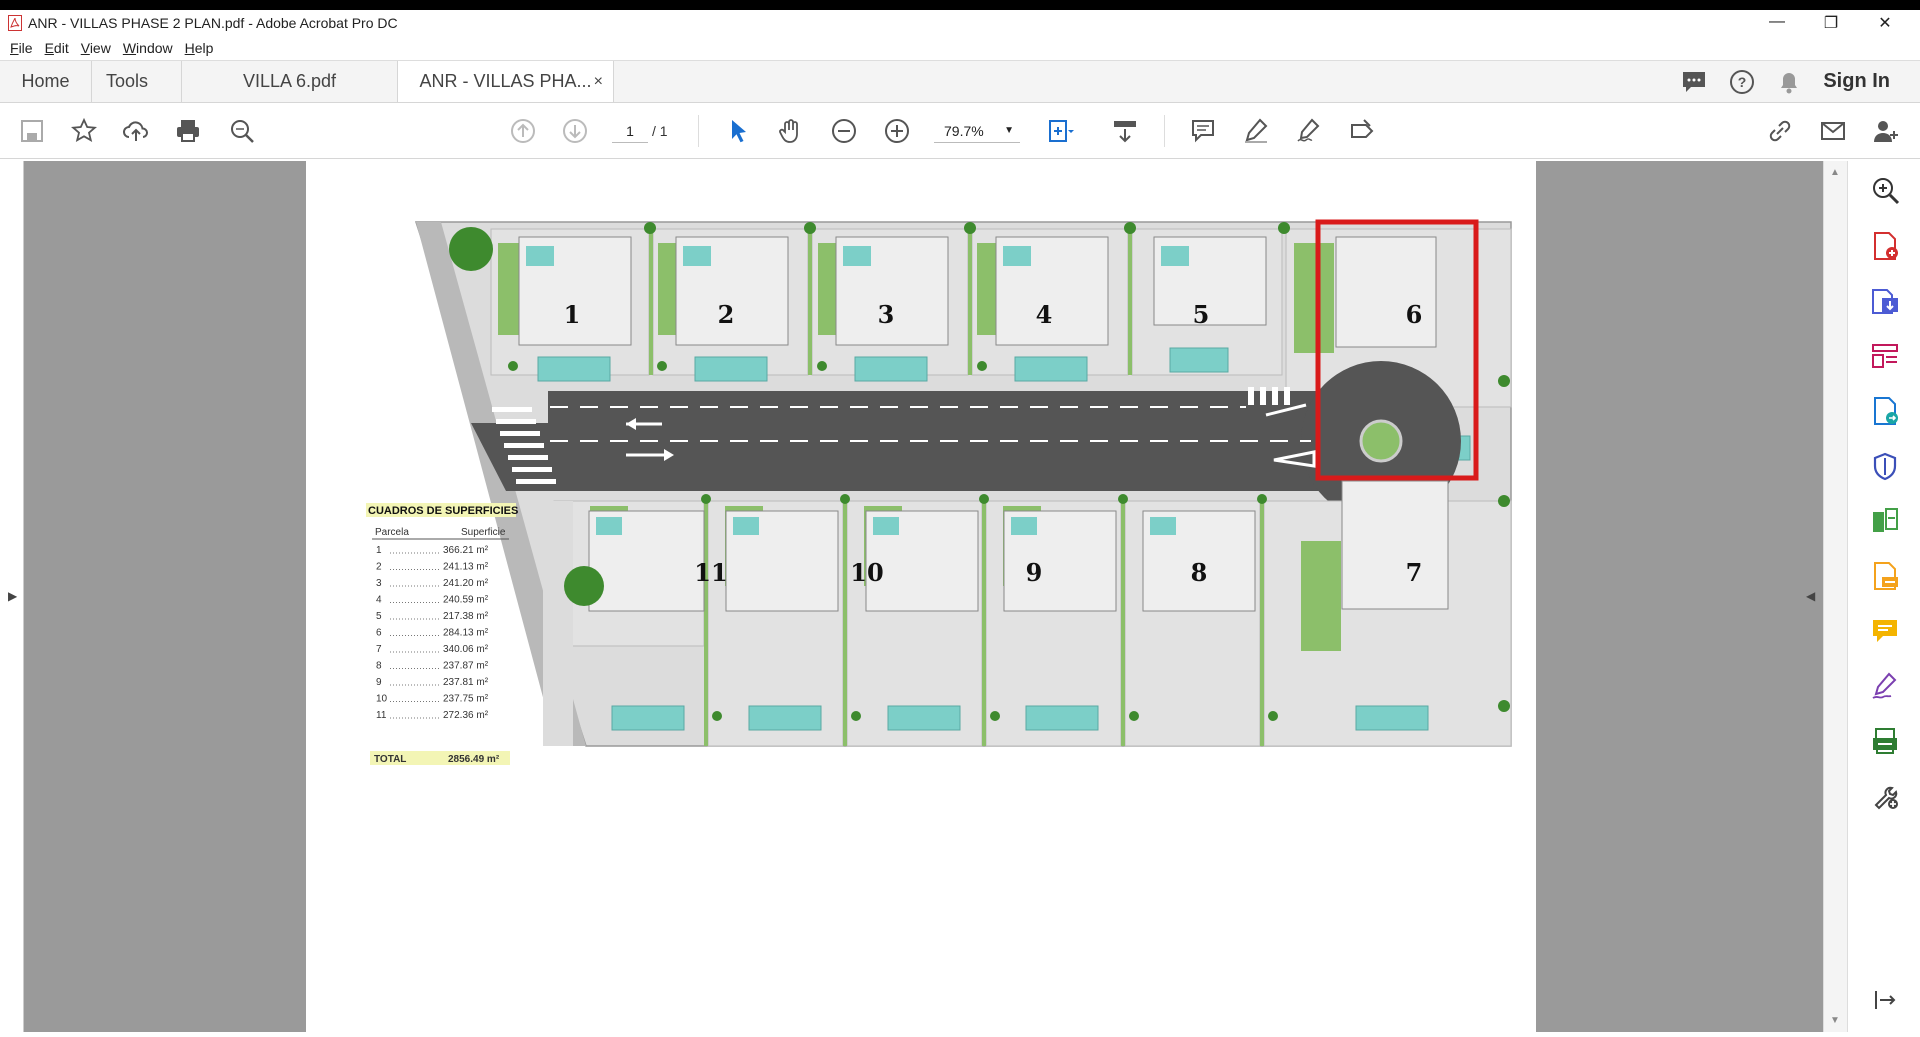 The height and width of the screenshot is (1037, 1920). Describe the element at coordinates (960, 5) in the screenshot. I see `top-border` at that location.